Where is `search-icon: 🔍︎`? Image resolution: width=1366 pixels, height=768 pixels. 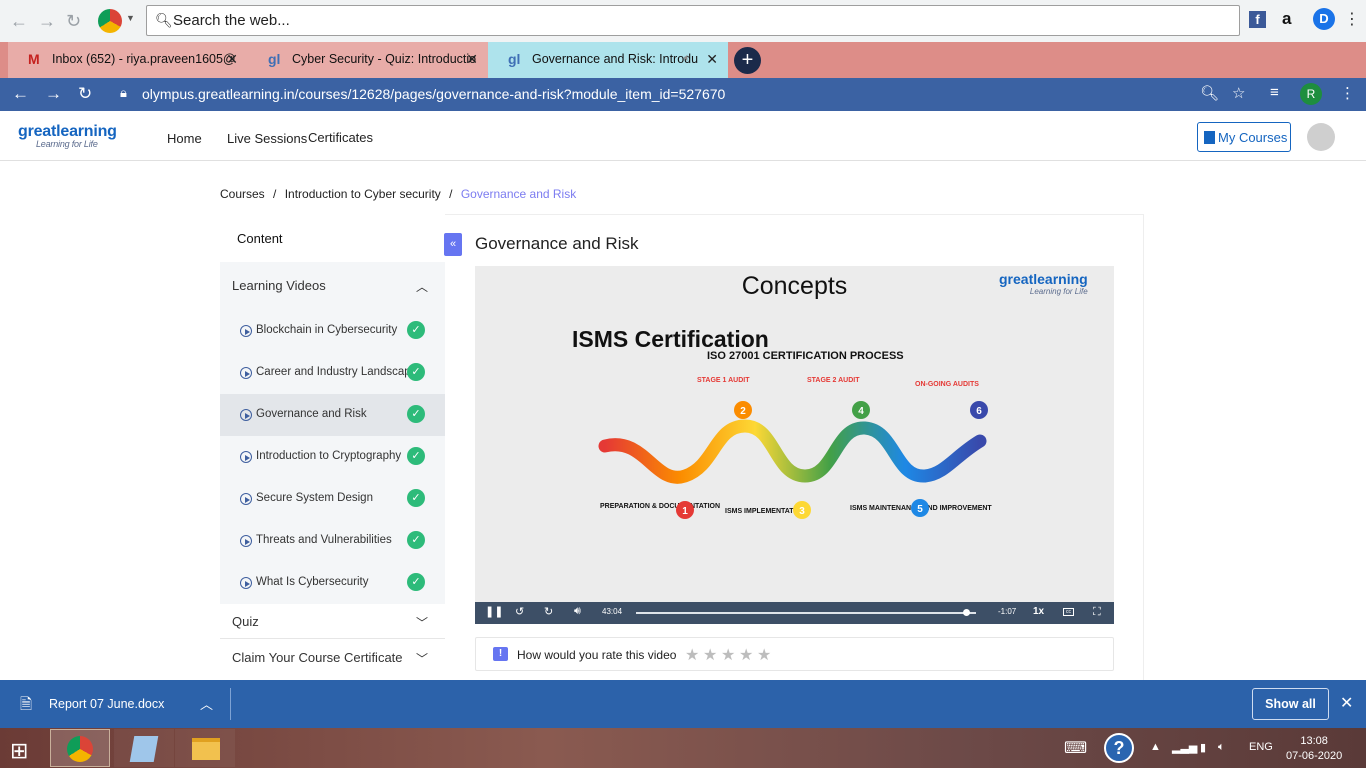
search-icon: 🔍︎ is located at coordinates (164, 20).